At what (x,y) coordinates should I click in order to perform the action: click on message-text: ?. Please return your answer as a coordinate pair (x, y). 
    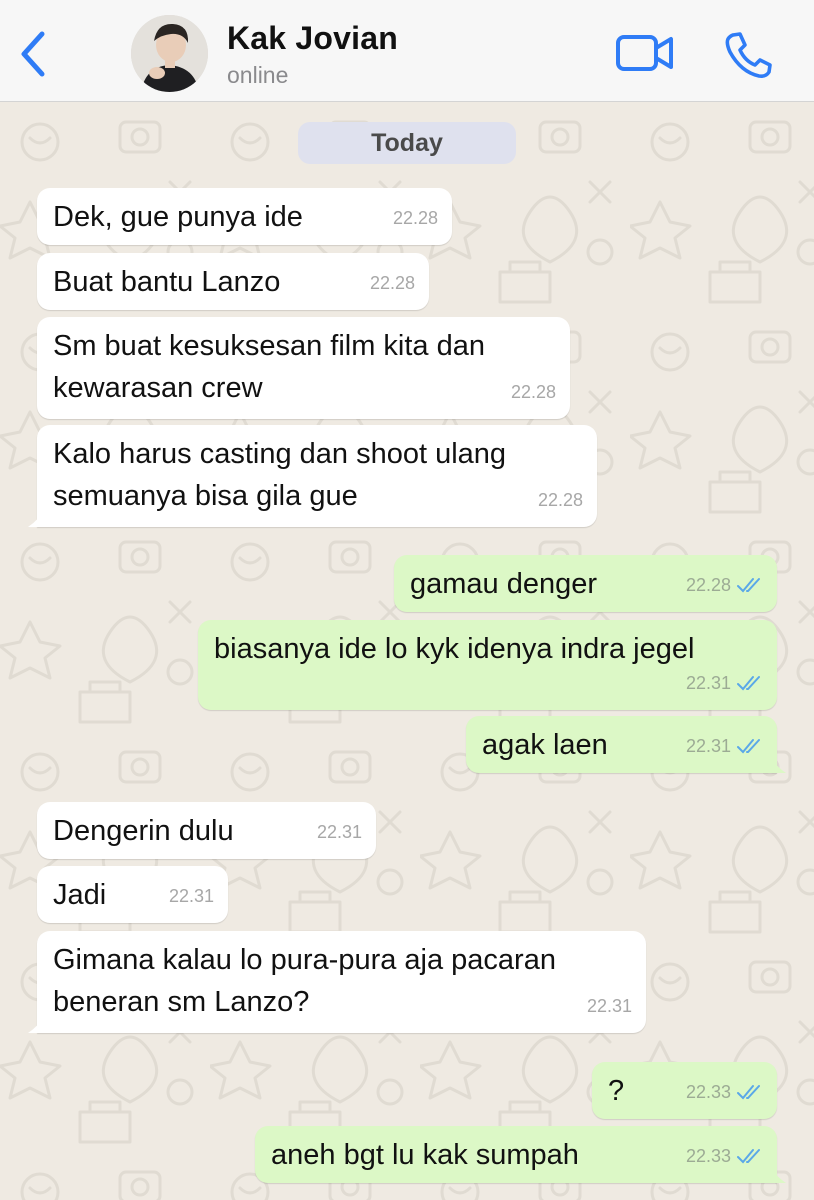
    Looking at the image, I should click on (616, 1091).